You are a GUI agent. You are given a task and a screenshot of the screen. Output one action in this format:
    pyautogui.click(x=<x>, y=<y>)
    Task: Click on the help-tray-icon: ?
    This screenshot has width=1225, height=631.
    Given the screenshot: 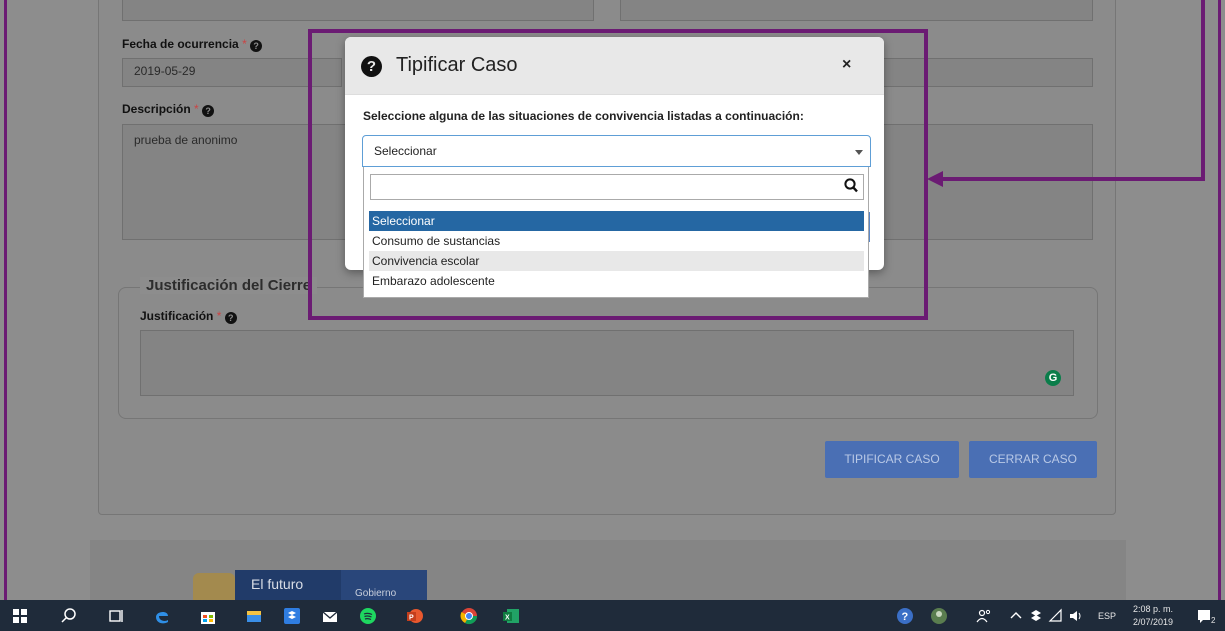 What is the action you would take?
    pyautogui.click(x=905, y=616)
    